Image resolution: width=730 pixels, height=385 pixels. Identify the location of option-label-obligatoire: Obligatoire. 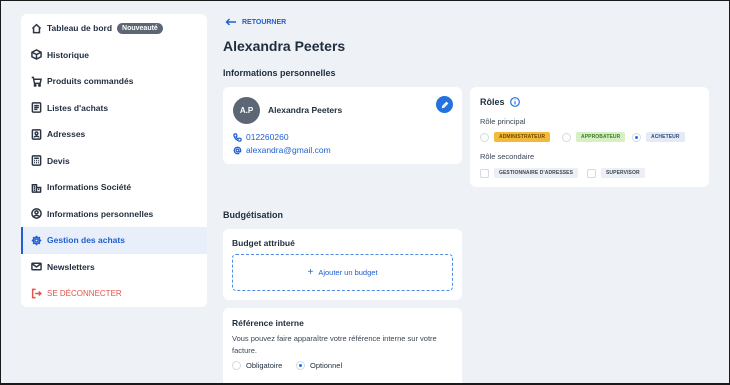
(264, 365).